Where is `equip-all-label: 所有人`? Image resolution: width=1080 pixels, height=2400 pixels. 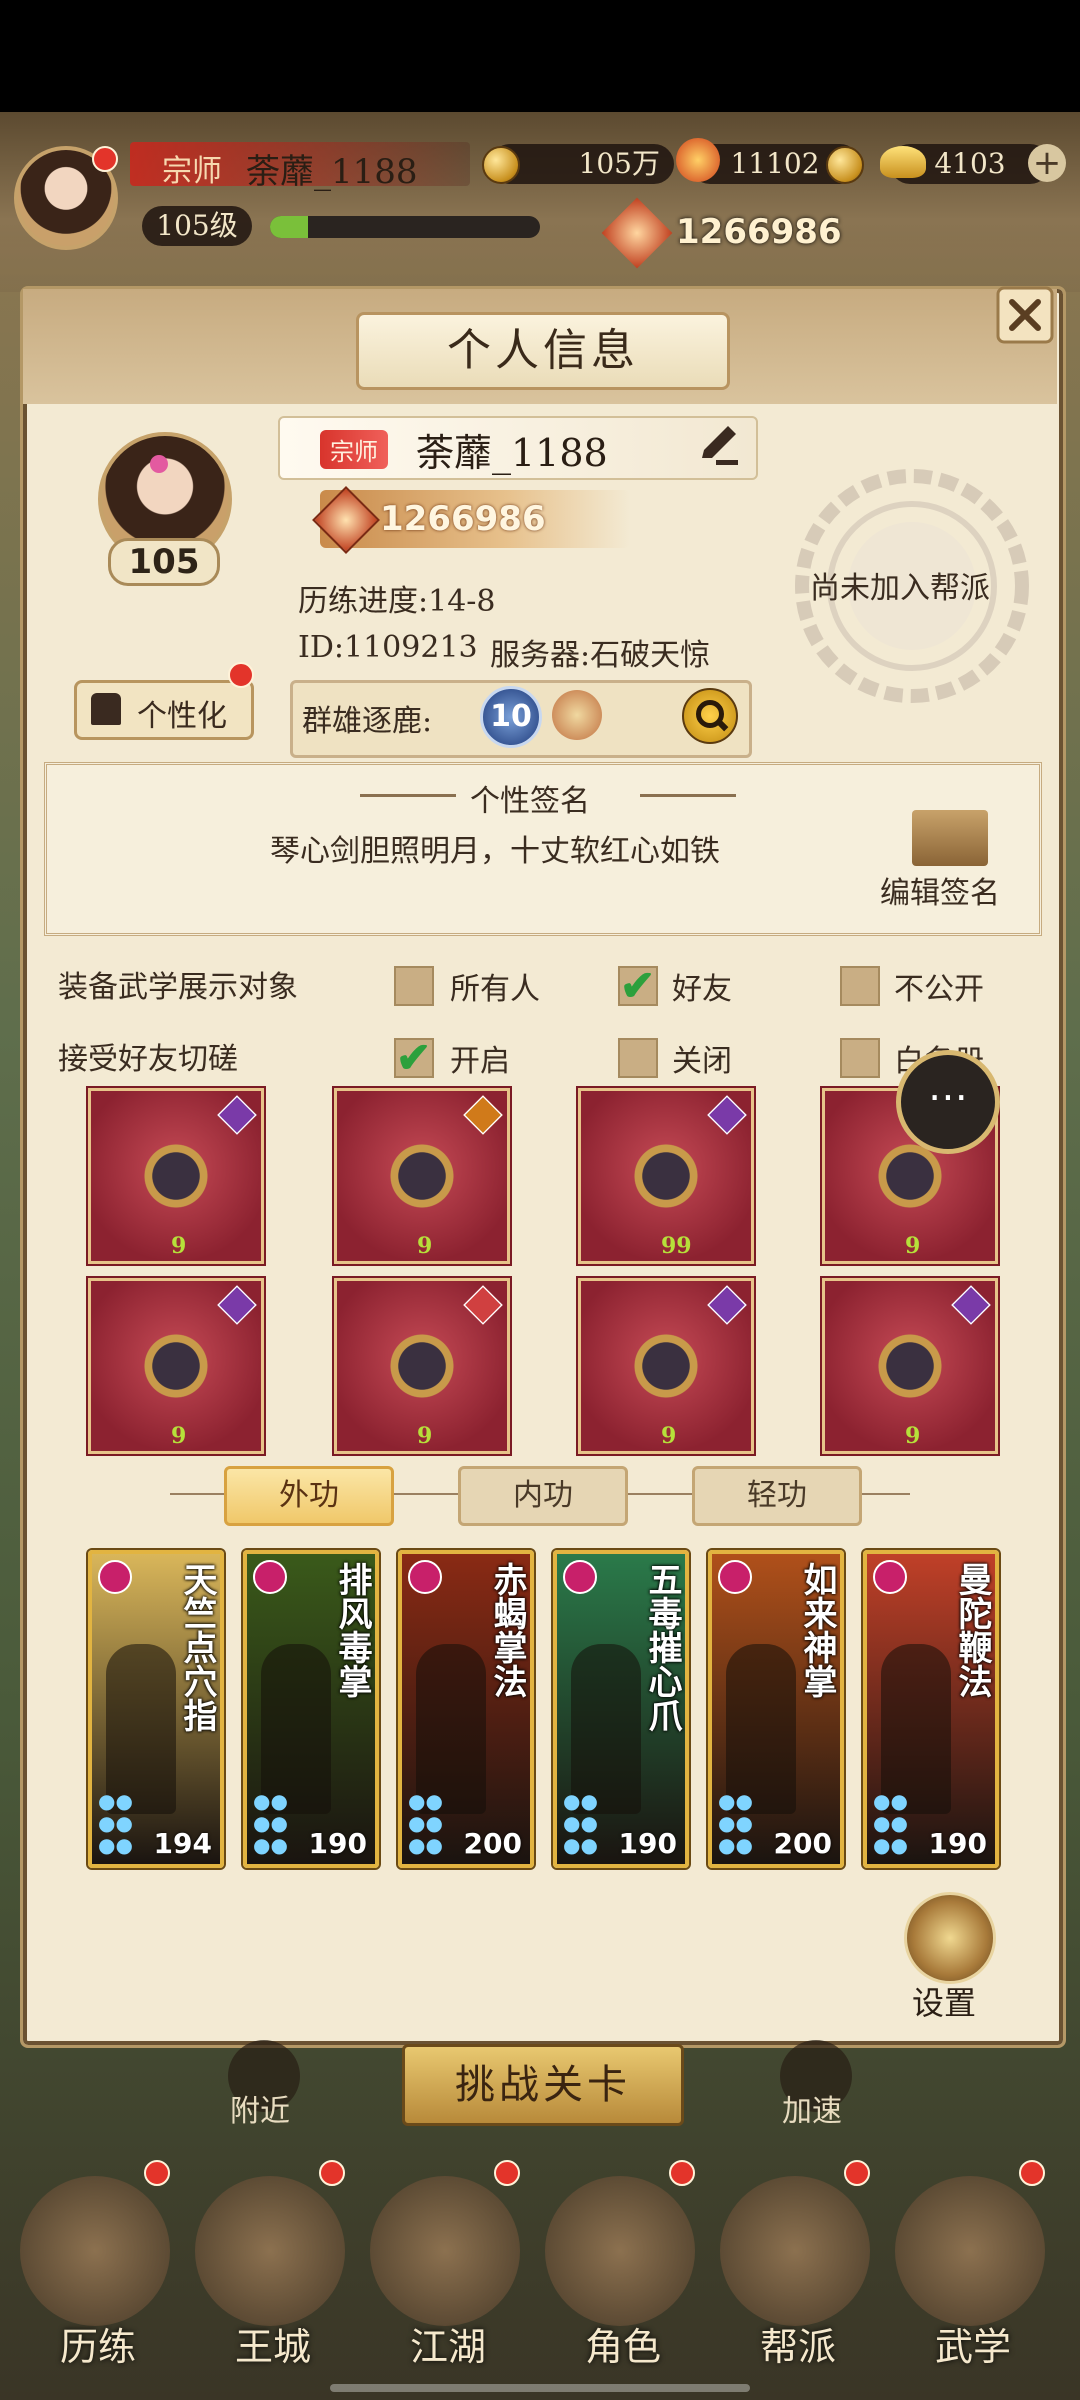
equip-all-label: 所有人 is located at coordinates (495, 989).